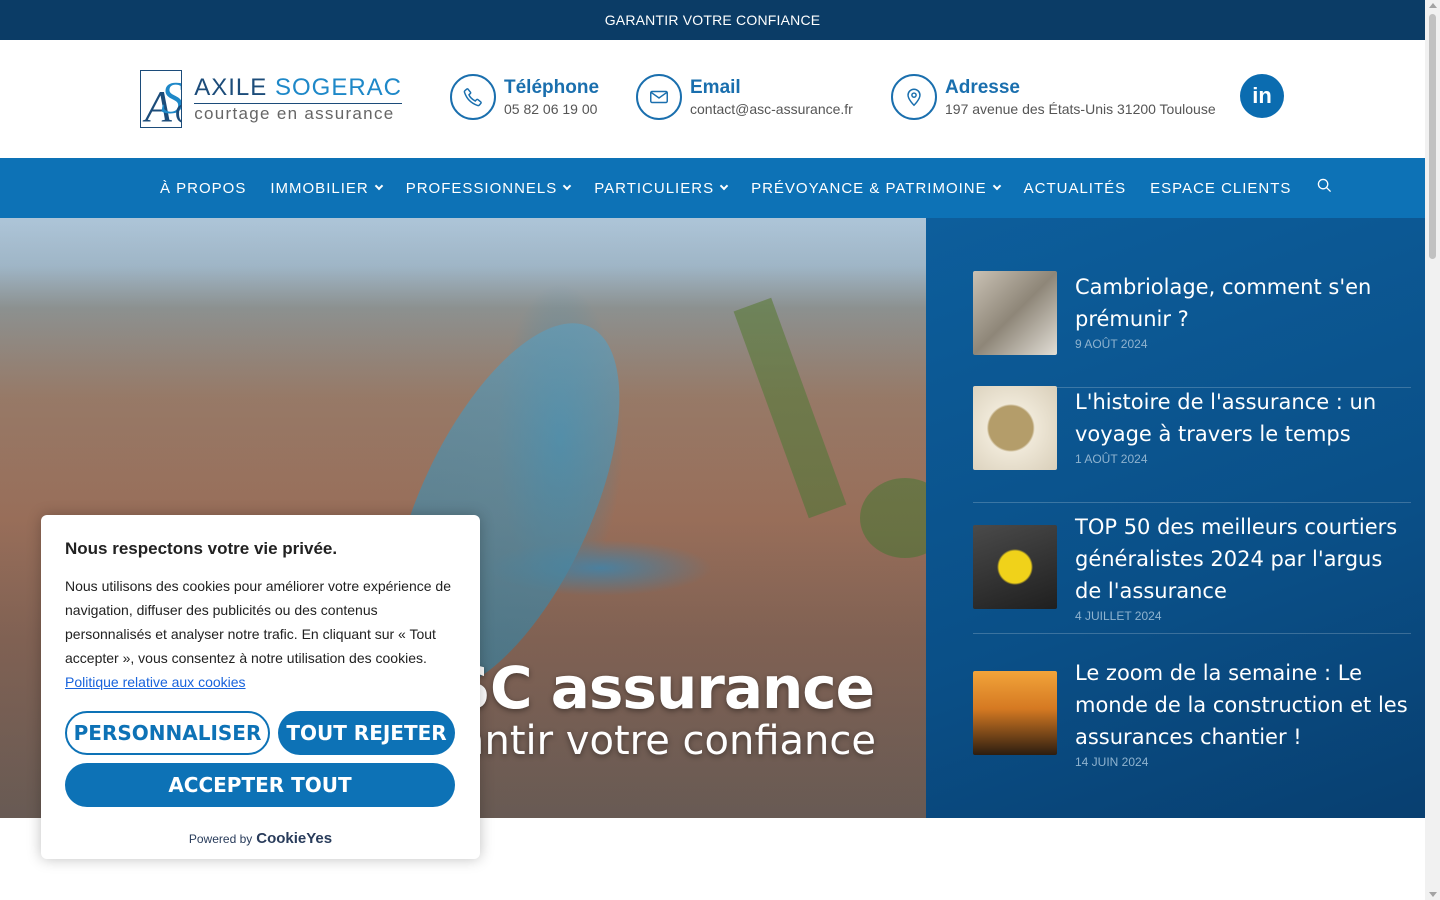  What do you see at coordinates (659, 97) in the screenshot?
I see `mail-icon` at bounding box center [659, 97].